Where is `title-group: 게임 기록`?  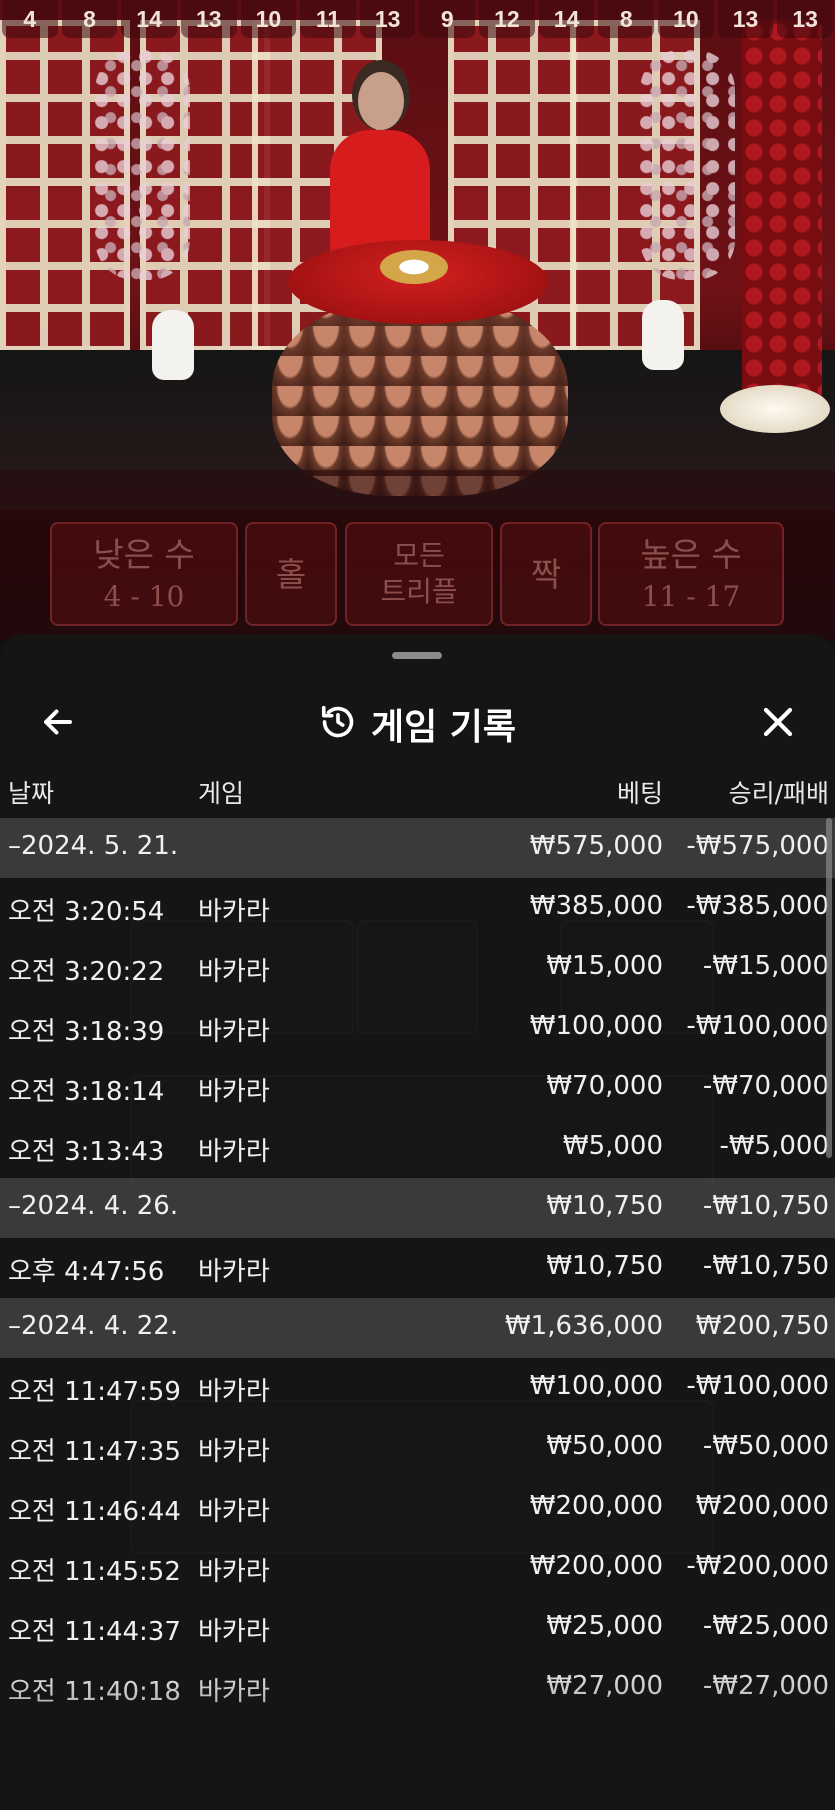 title-group: 게임 기록 is located at coordinates (417, 724).